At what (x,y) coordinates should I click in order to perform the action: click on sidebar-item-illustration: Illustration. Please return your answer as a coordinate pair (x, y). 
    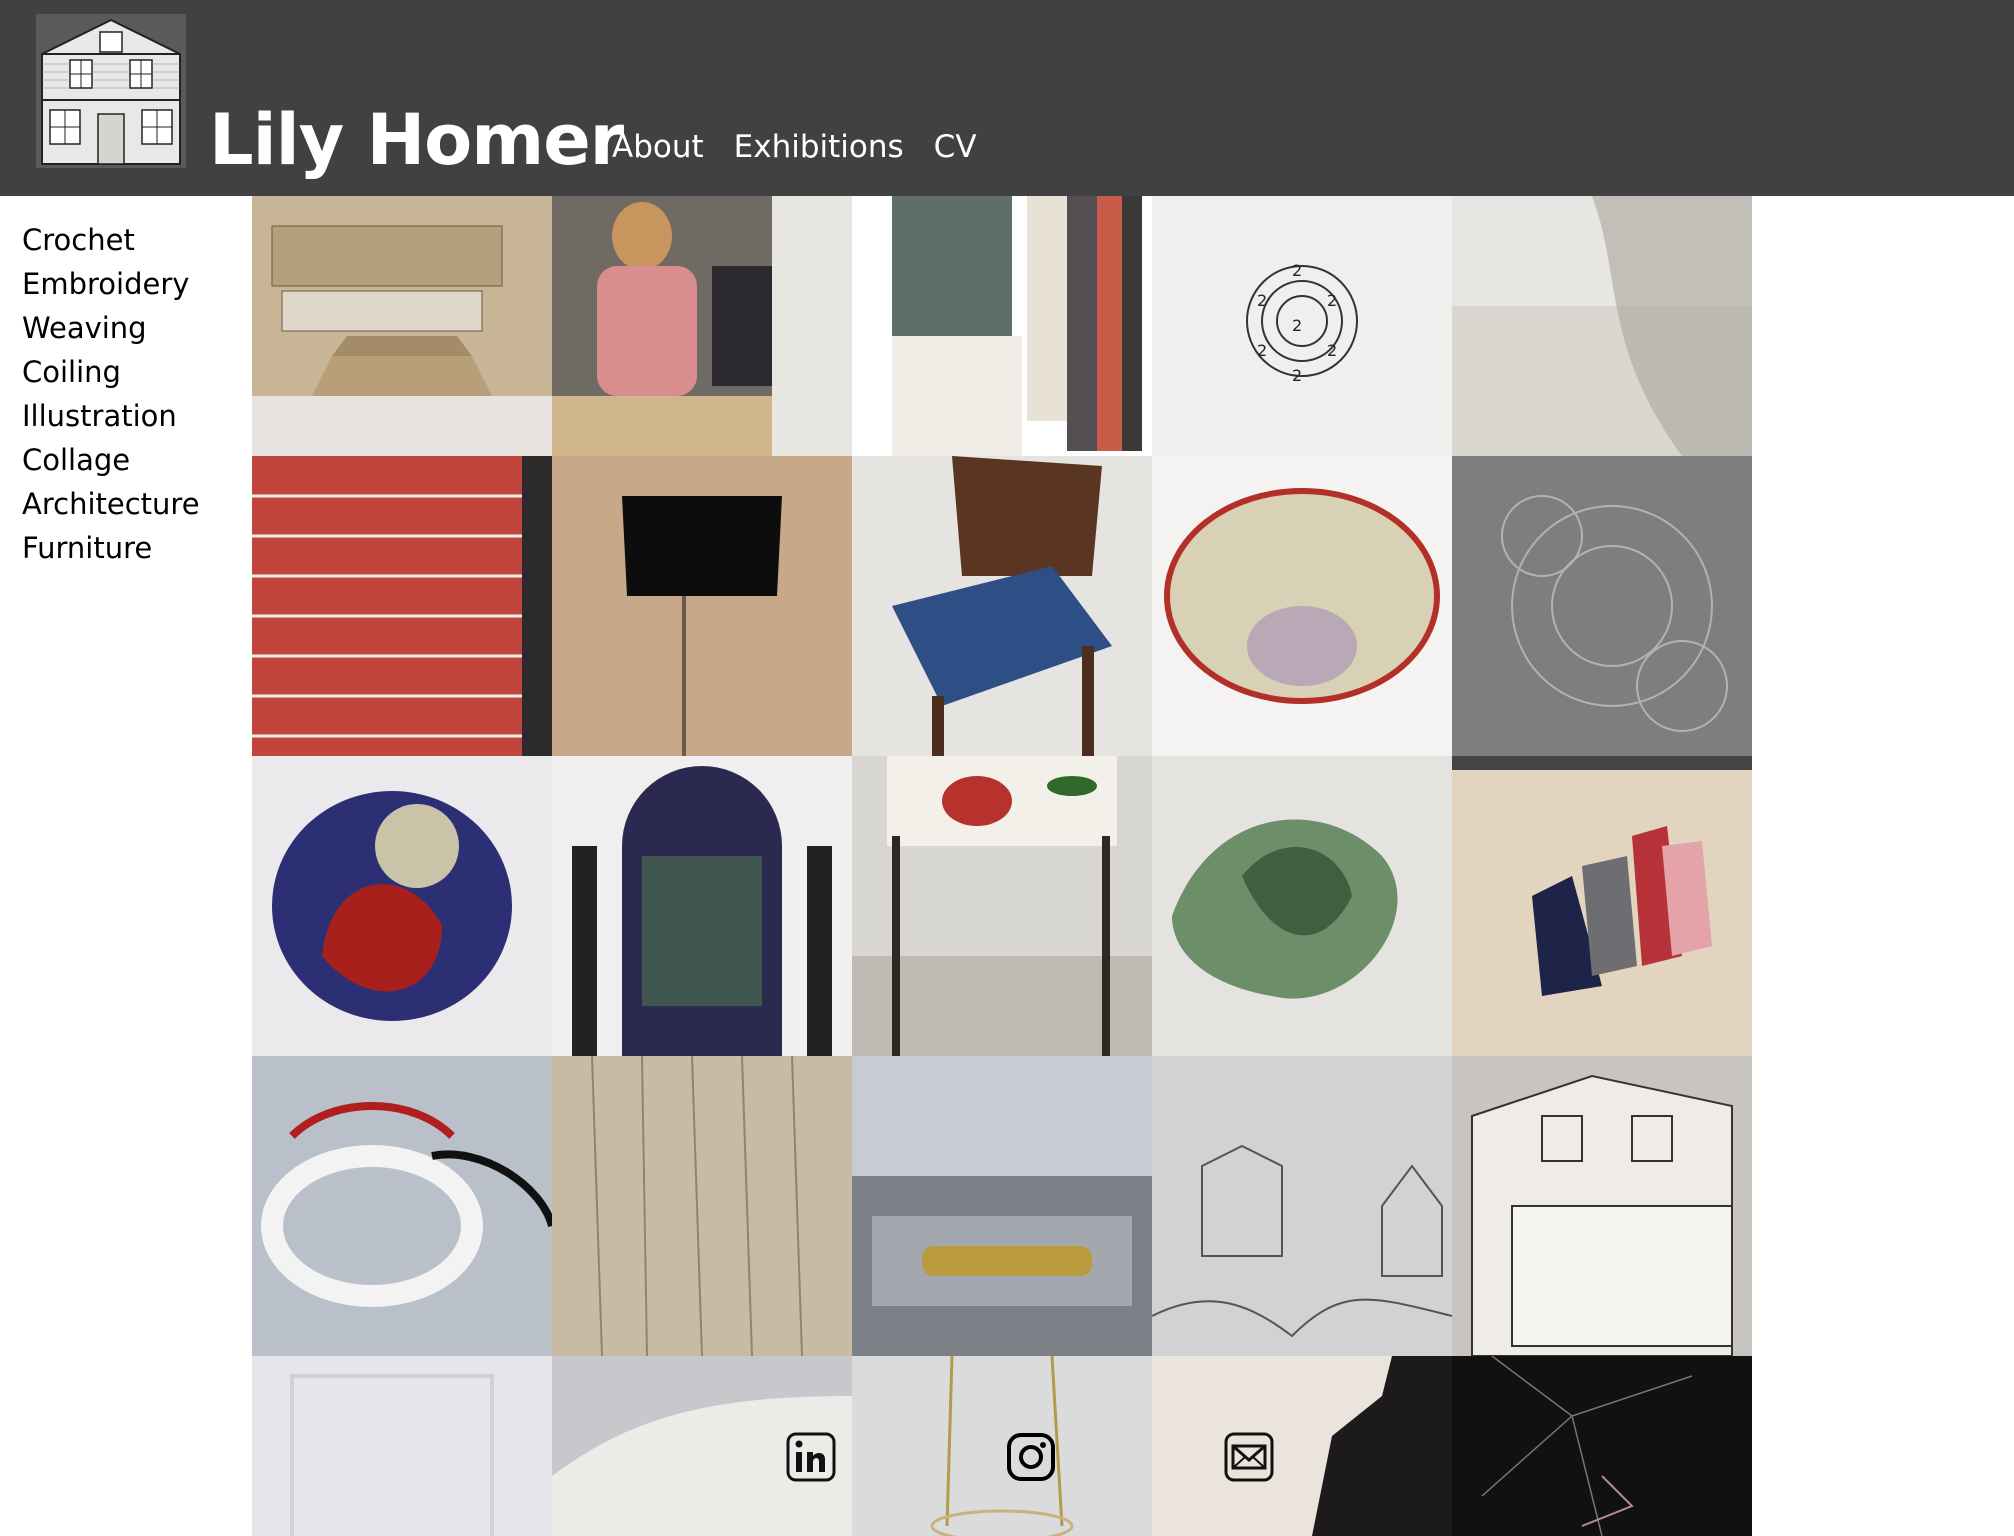
    Looking at the image, I should click on (111, 416).